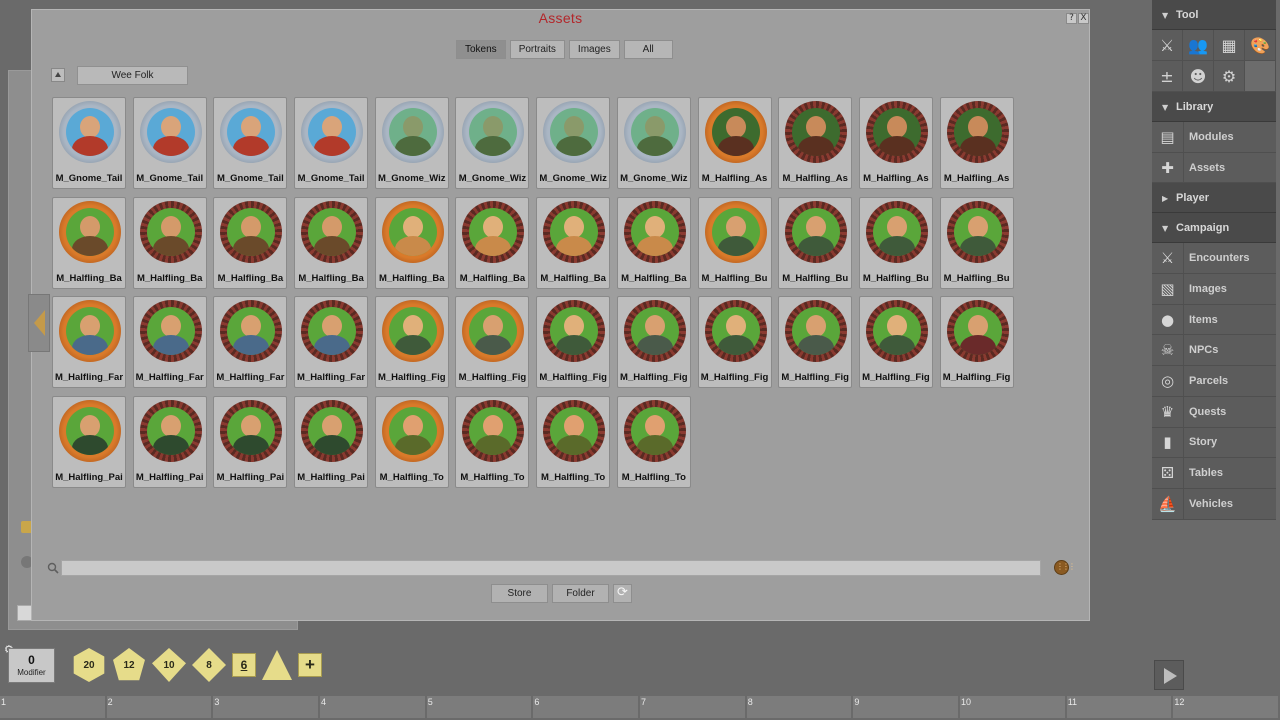  Describe the element at coordinates (373, 707) in the screenshot. I see `hotkey-slot: 4` at that location.